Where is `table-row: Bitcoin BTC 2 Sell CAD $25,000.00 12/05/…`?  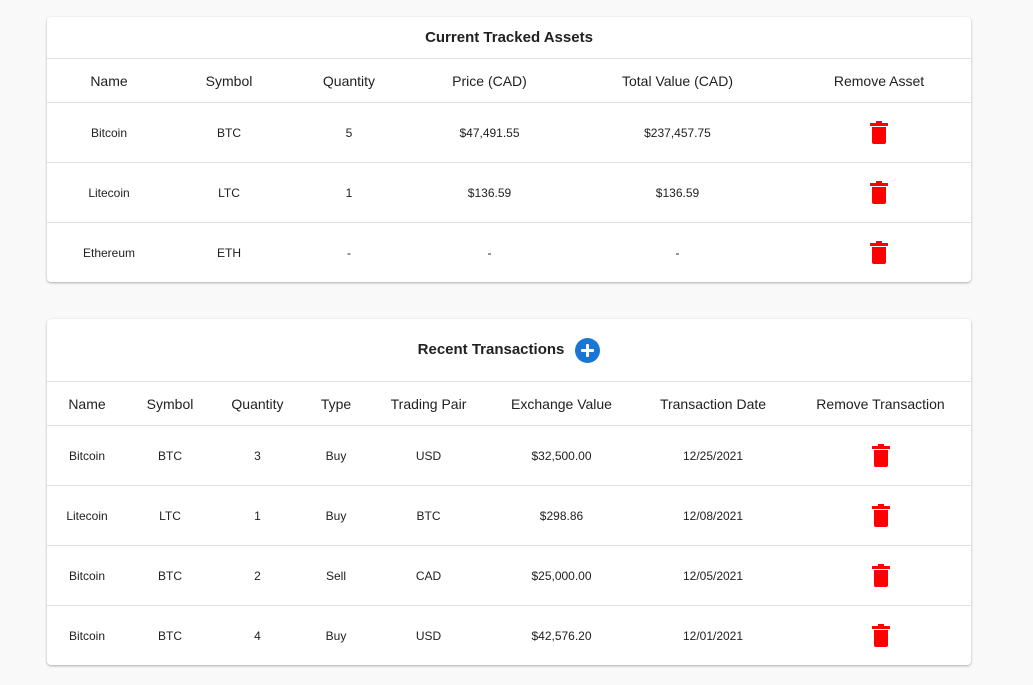
table-row: Bitcoin BTC 2 Sell CAD $25,000.00 12/05/… is located at coordinates (509, 575).